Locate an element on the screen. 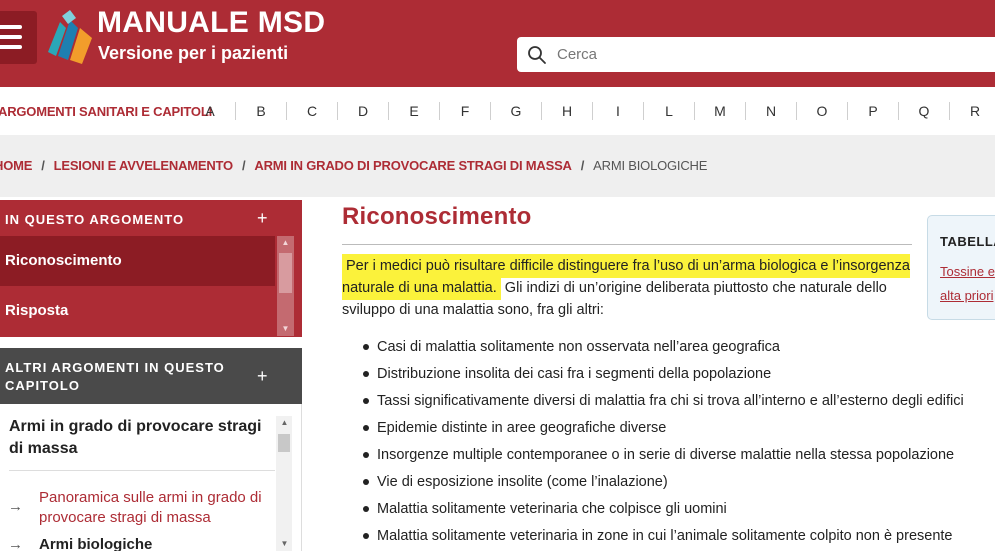  letter-link-r: R is located at coordinates (972, 111).